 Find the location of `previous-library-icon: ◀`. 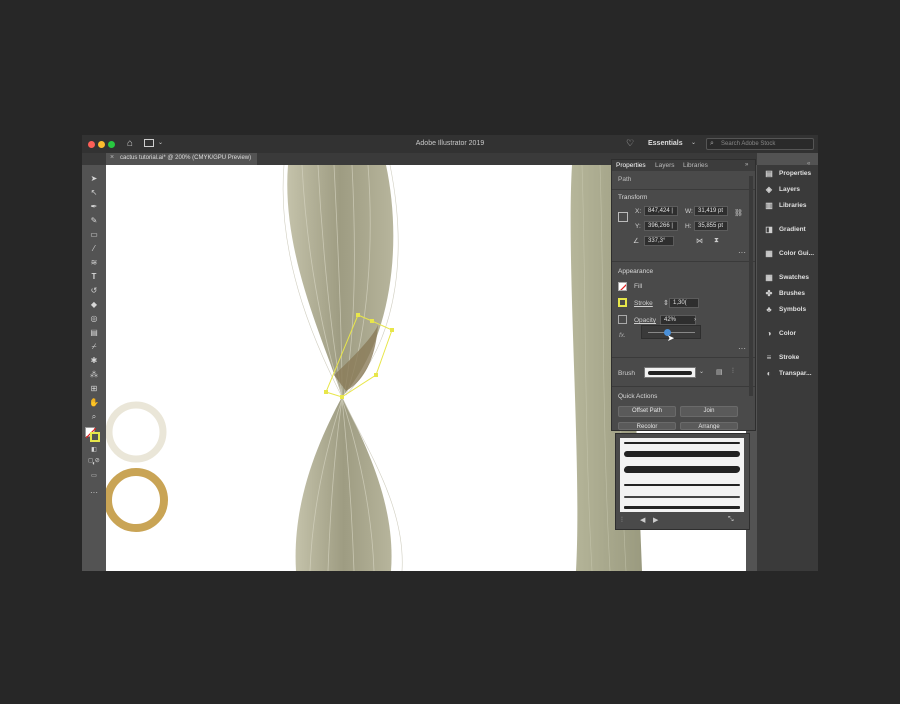

previous-library-icon: ◀ is located at coordinates (642, 520).